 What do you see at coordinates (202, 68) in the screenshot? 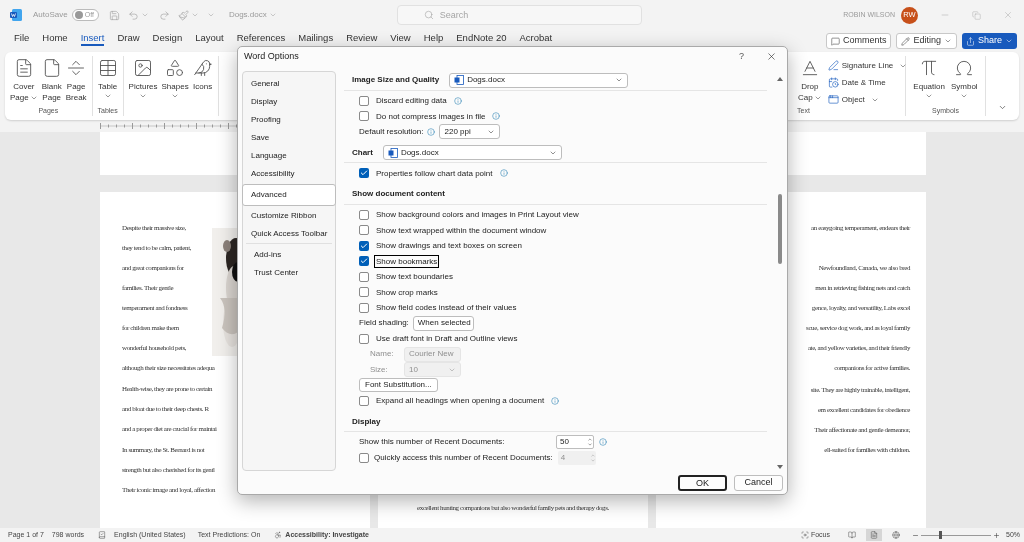
I see `bird-icon` at bounding box center [202, 68].